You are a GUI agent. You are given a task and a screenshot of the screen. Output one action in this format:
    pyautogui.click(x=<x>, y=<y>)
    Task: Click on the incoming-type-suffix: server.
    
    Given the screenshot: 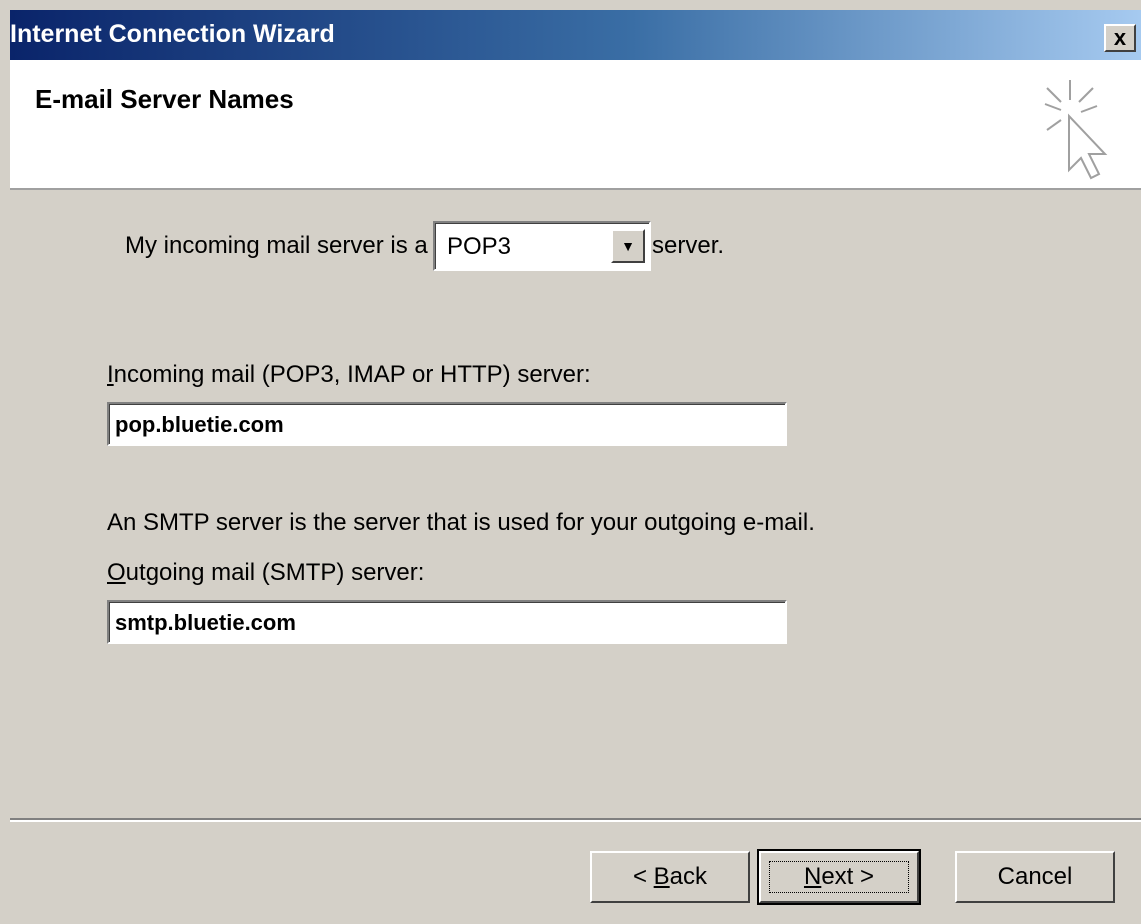 What is the action you would take?
    pyautogui.click(x=688, y=245)
    